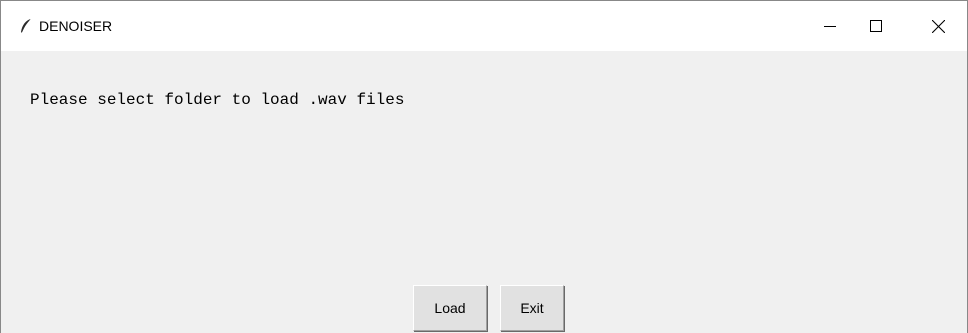 This screenshot has width=968, height=333. I want to click on close-icon, so click(938, 26).